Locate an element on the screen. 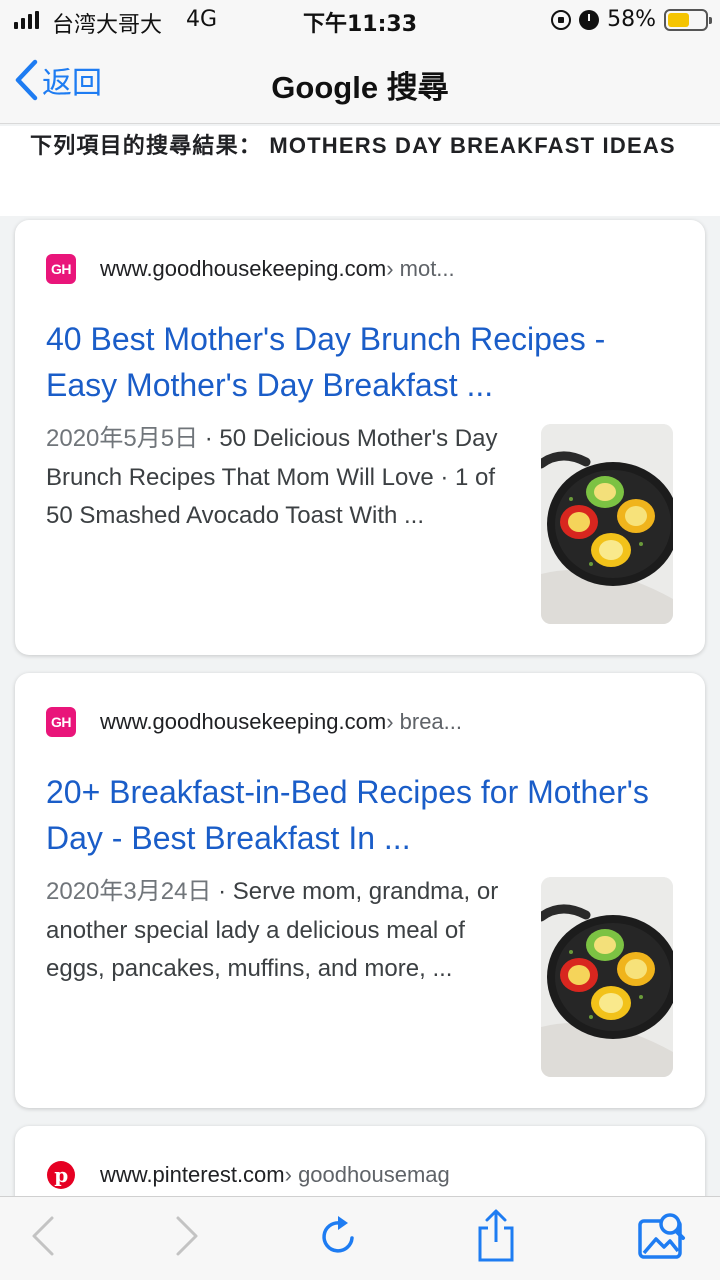 This screenshot has height=1280, width=720. result-date: 2020年3月24日 is located at coordinates (129, 891).